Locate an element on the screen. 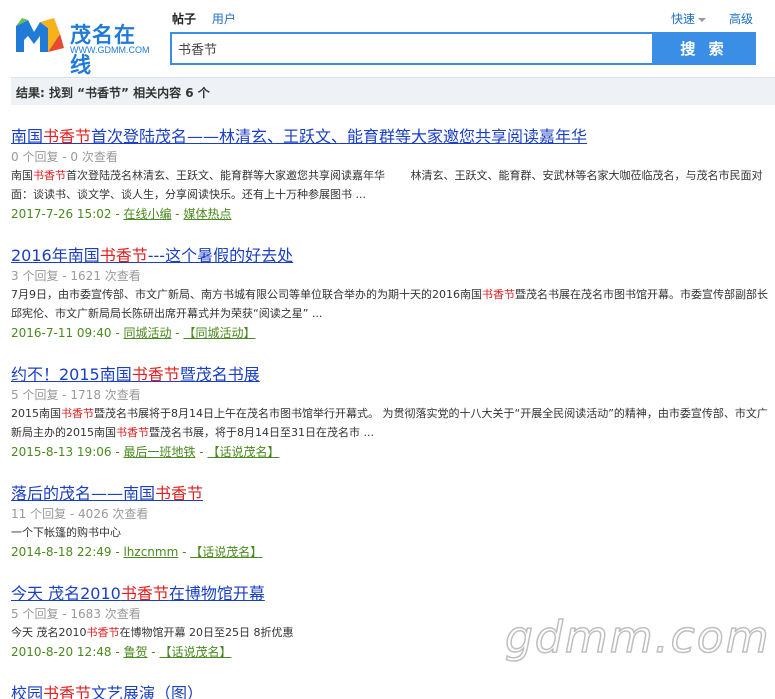 This screenshot has height=699, width=775. result-title-link: 今天 茂名2010书香节在博物馆开幕 is located at coordinates (393, 594).